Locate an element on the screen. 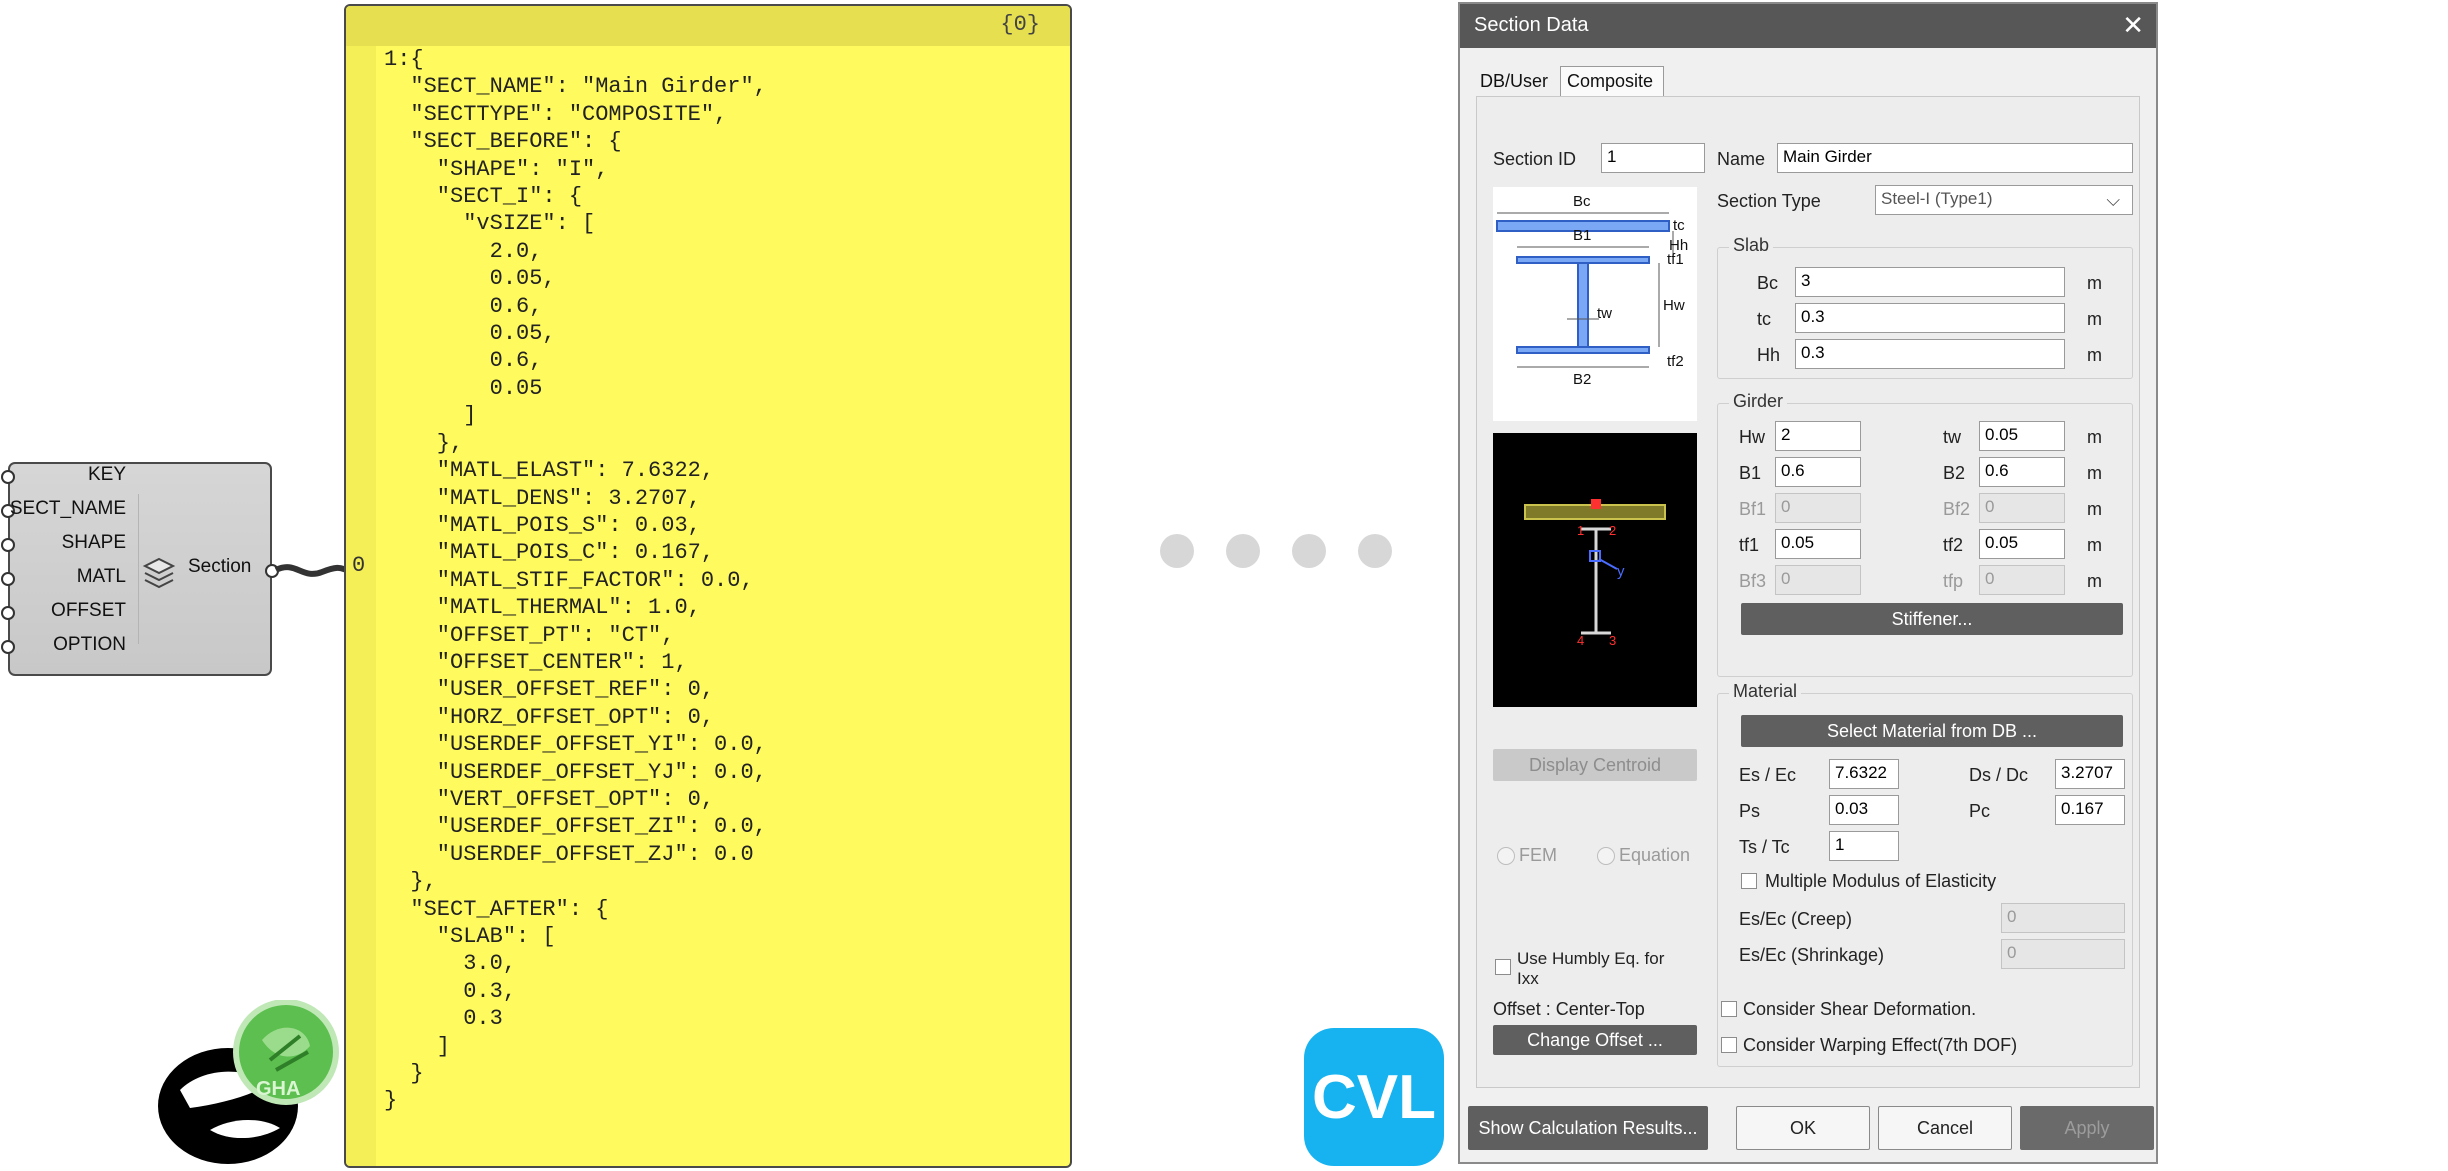 This screenshot has height=1171, width=2448. tab-composite: Composite is located at coordinates (1612, 81).